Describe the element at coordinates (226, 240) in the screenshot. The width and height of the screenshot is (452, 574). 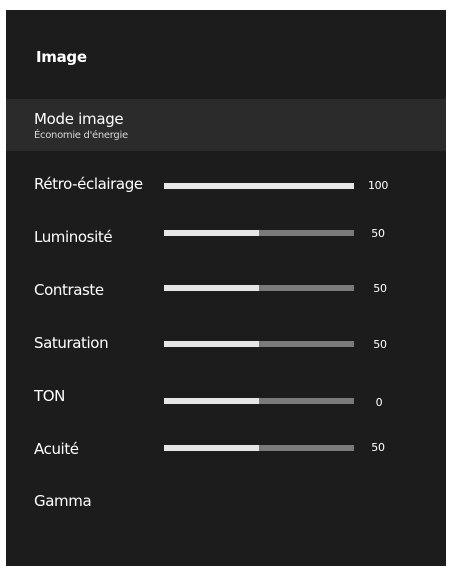
I see `brightness-setting: Luminosité 50` at that location.